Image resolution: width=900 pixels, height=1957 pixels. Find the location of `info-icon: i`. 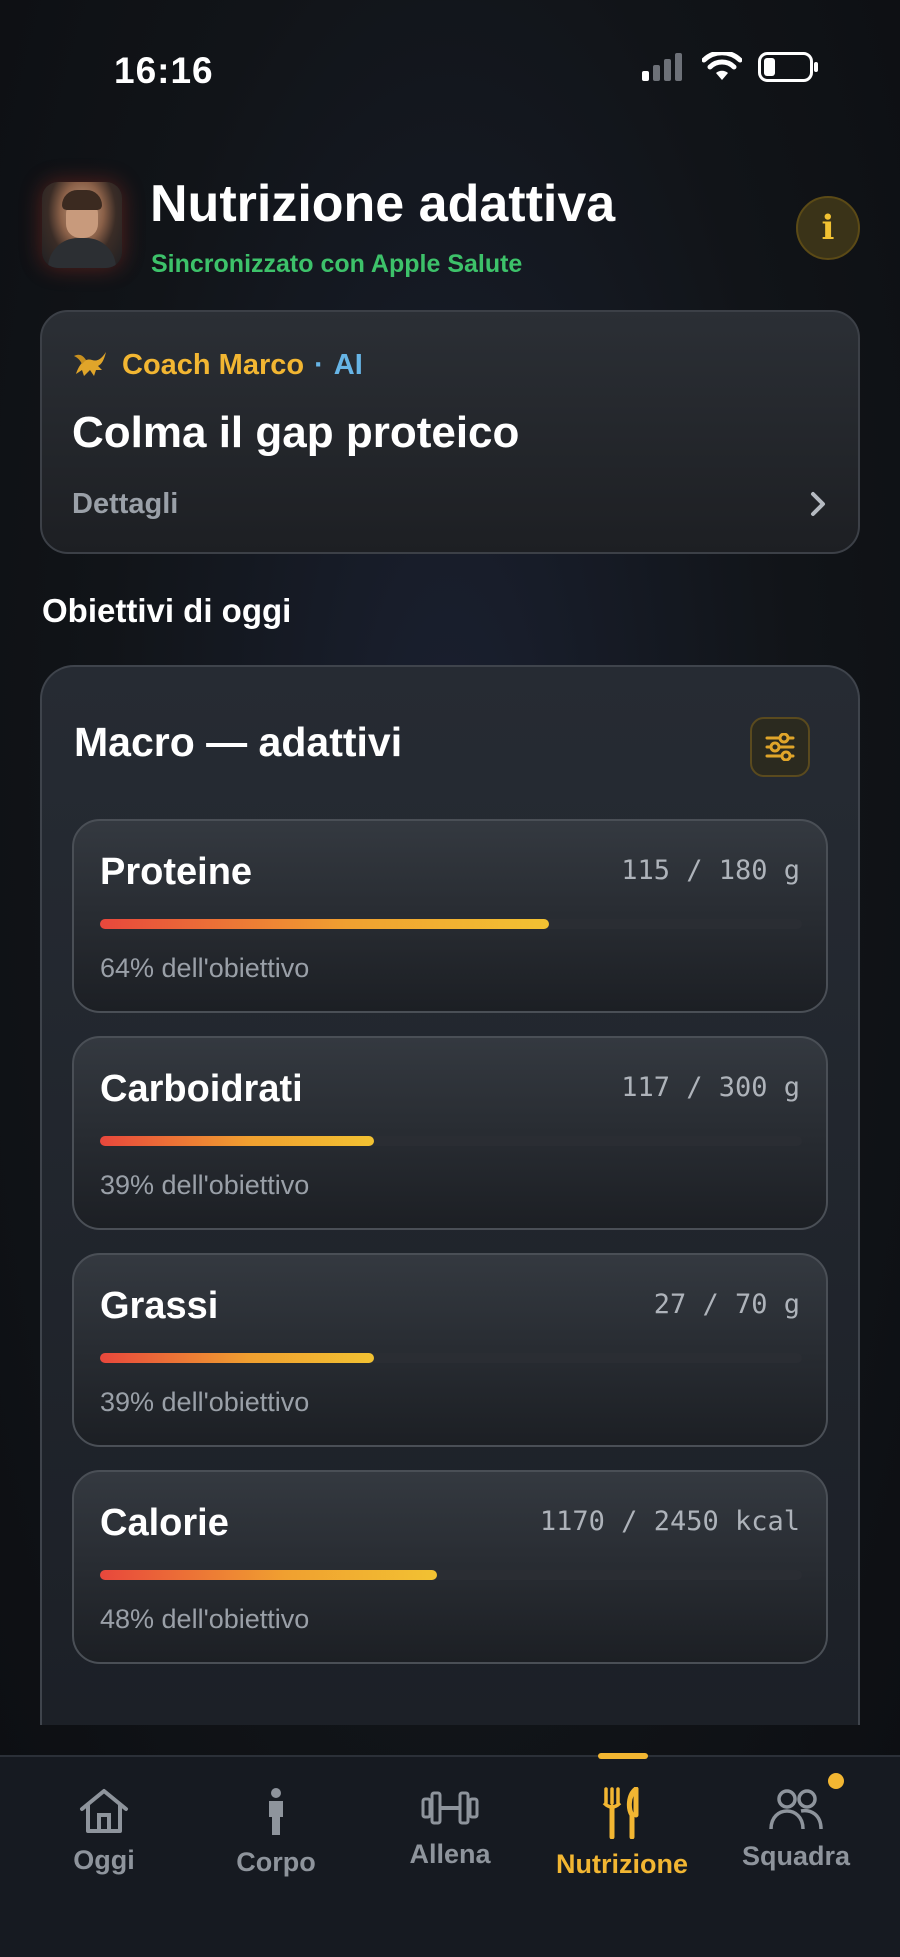

info-icon: i is located at coordinates (828, 228).